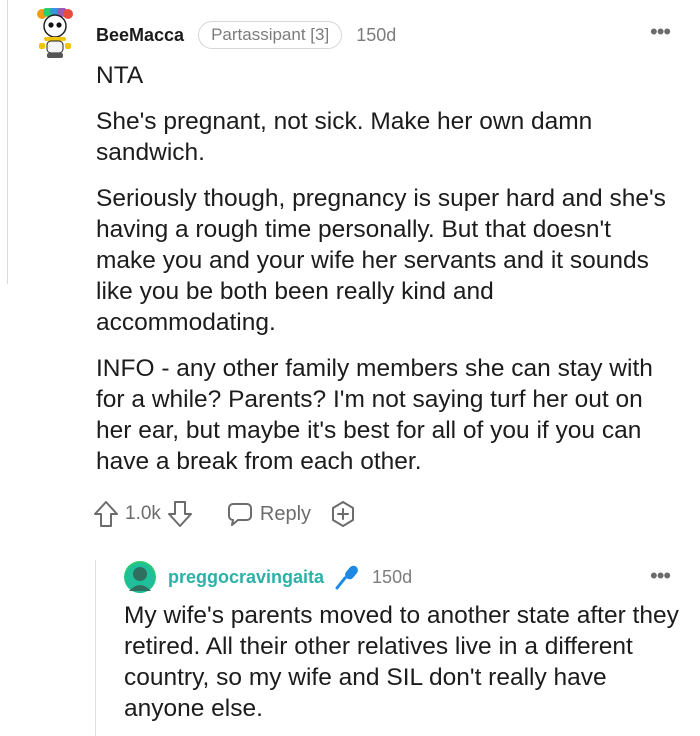  Describe the element at coordinates (5, 142) in the screenshot. I see `thread-indent-line` at that location.